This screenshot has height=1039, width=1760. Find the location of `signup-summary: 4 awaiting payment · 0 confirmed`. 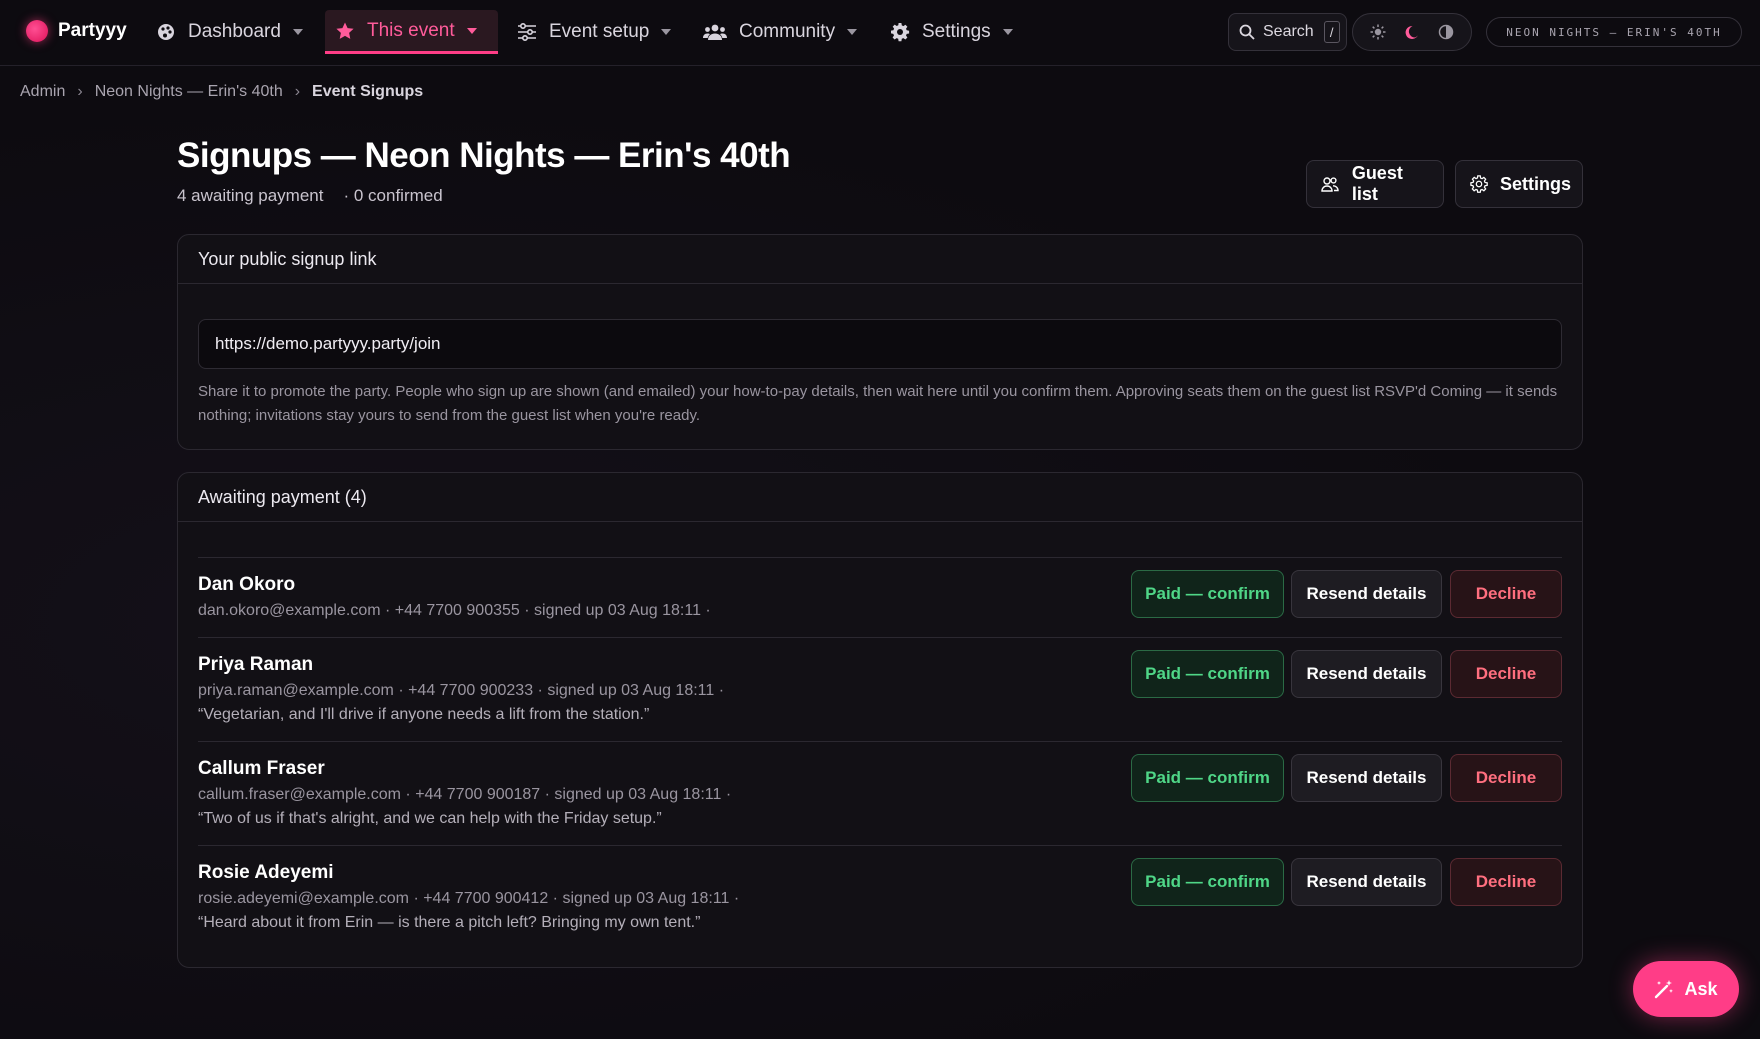

signup-summary: 4 awaiting payment · 0 confirmed is located at coordinates (310, 196).